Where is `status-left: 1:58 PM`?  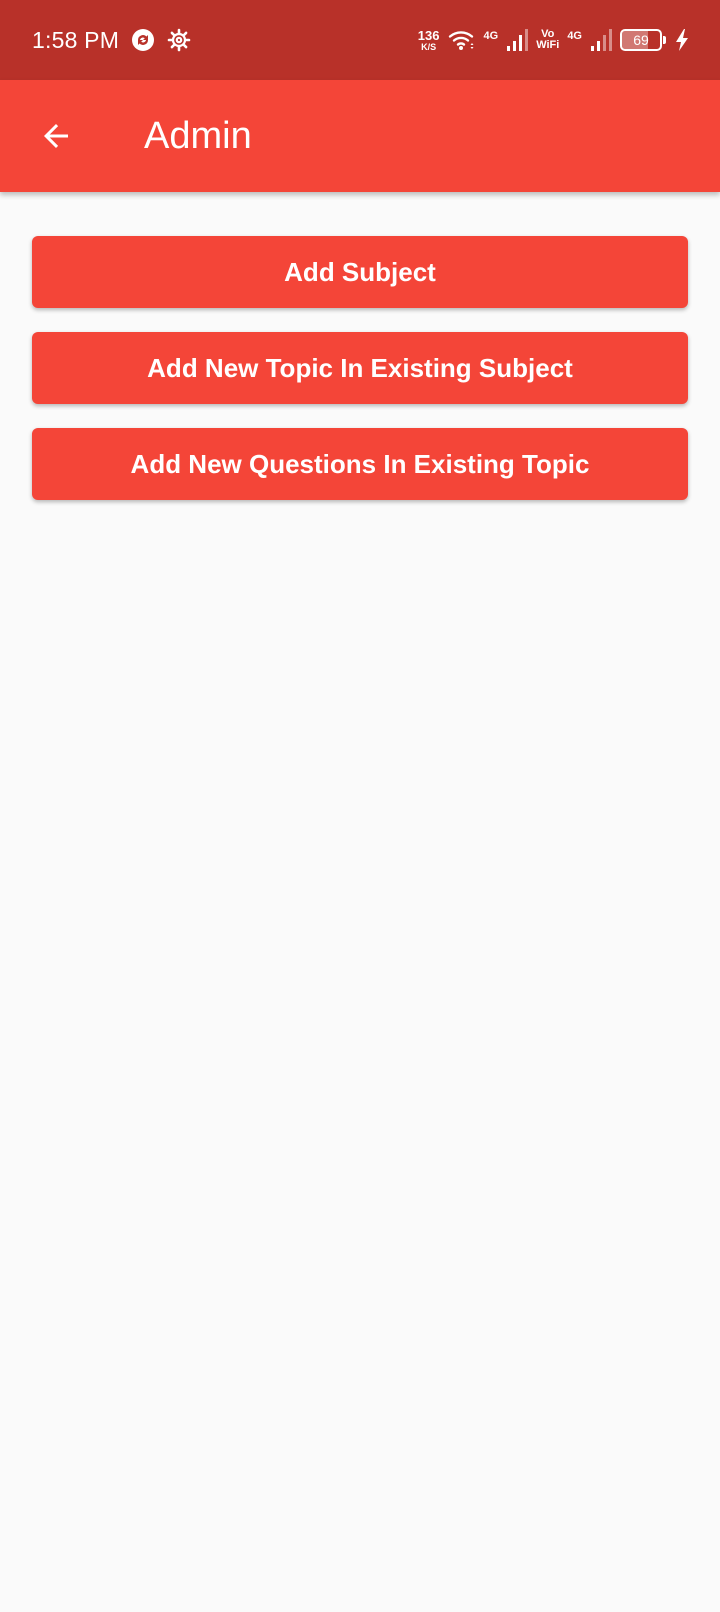
status-left: 1:58 PM is located at coordinates (111, 40).